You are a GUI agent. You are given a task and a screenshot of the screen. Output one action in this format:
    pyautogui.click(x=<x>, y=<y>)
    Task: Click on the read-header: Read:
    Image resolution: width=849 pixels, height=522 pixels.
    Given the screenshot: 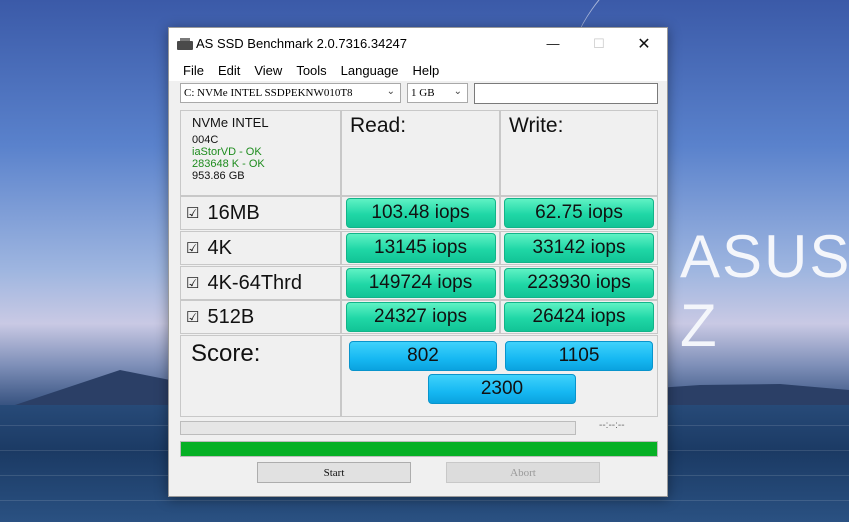 What is the action you would take?
    pyautogui.click(x=420, y=153)
    